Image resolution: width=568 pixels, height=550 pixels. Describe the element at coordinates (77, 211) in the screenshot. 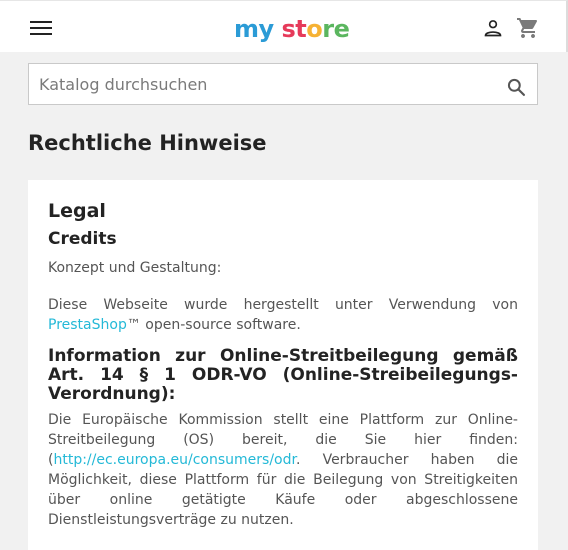

I see `heading-legal: Legal` at that location.